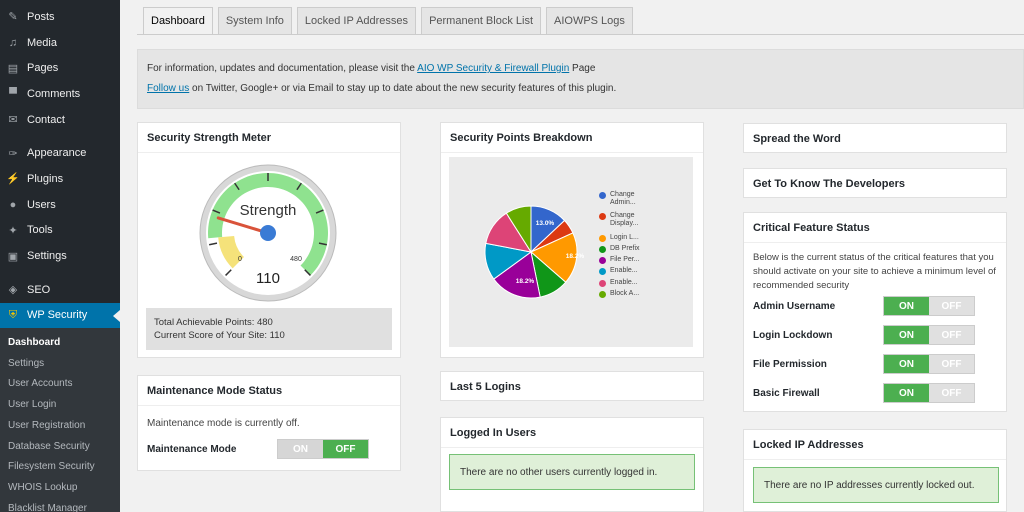 The width and height of the screenshot is (1024, 512). What do you see at coordinates (254, 20) in the screenshot?
I see `tab-system-info: System Info` at bounding box center [254, 20].